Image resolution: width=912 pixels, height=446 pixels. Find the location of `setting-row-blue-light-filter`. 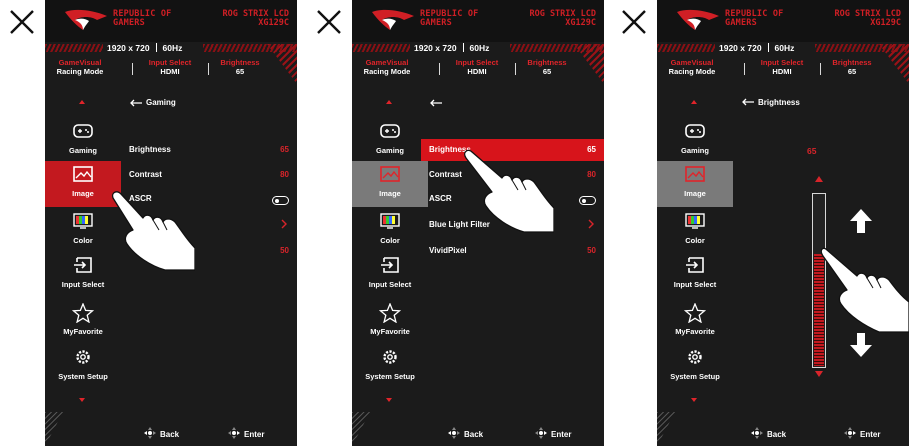

setting-row-blue-light-filter is located at coordinates (209, 225).